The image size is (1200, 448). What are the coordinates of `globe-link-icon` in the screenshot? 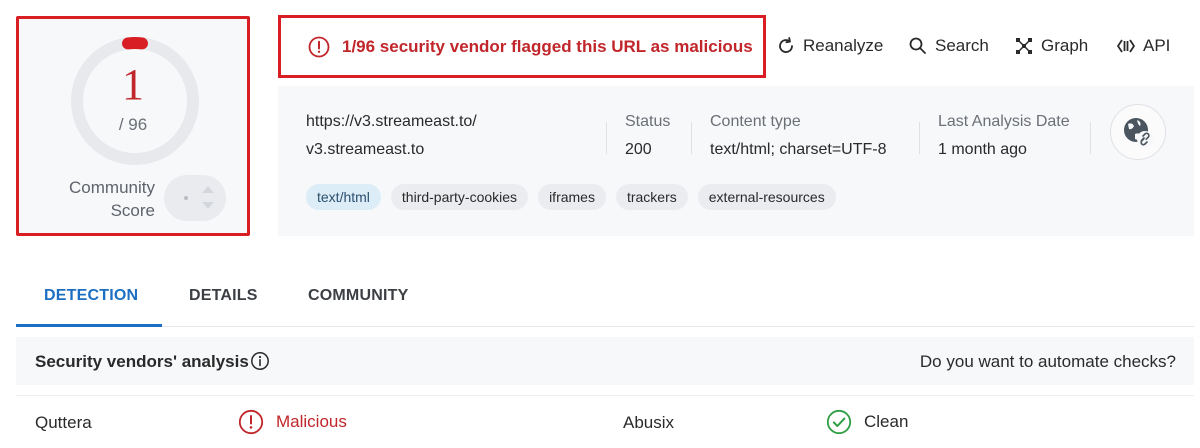 It's located at (1138, 132).